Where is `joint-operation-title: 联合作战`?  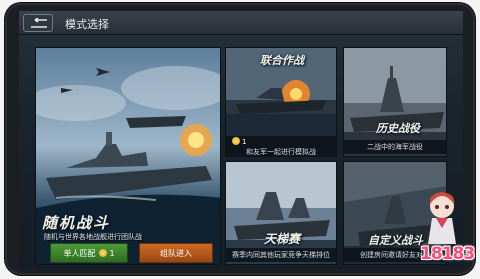 joint-operation-title: 联合作战 is located at coordinates (282, 60).